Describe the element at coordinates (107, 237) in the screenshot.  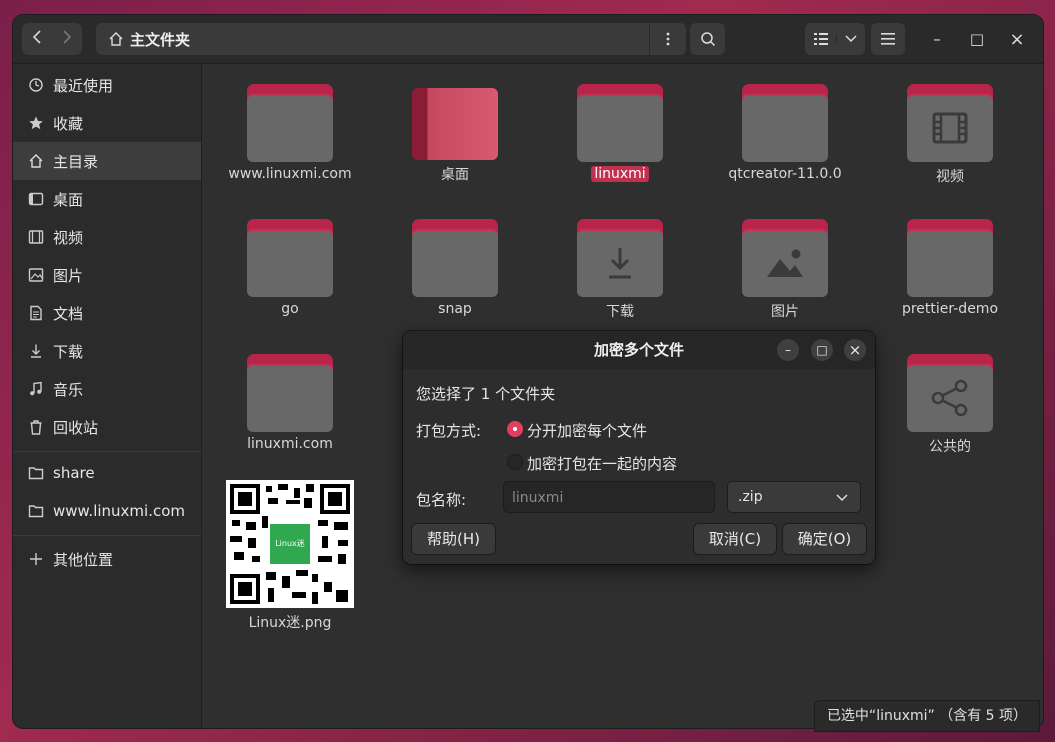
I see `sidebar-item-videos: 视频` at that location.